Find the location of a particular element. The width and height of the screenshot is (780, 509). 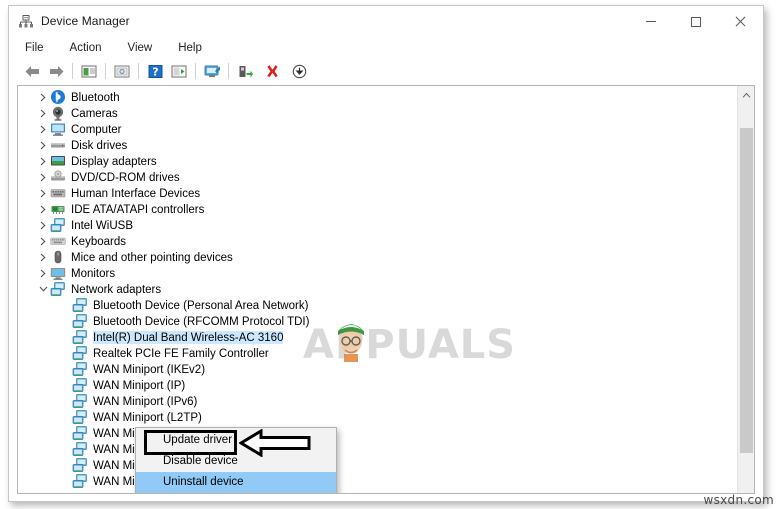

scroll-up-icon is located at coordinates (746, 94).